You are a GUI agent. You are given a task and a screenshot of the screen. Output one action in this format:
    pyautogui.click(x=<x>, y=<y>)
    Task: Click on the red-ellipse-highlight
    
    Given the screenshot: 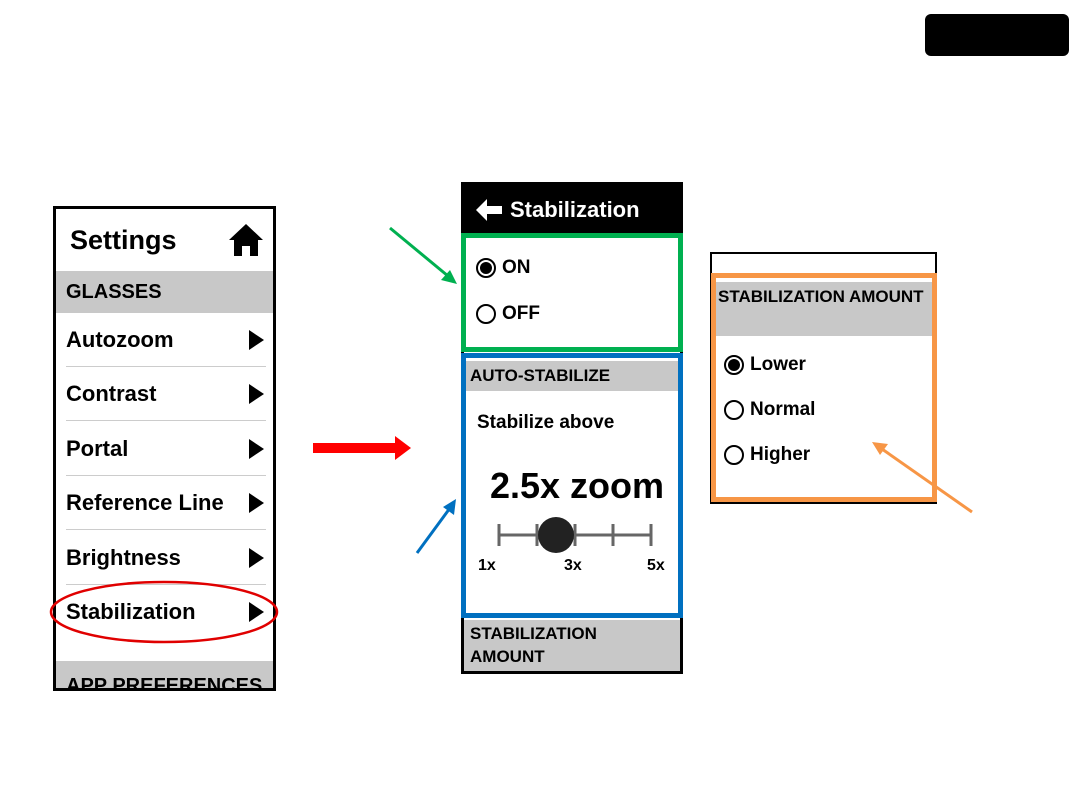 What is the action you would take?
    pyautogui.click(x=164, y=612)
    